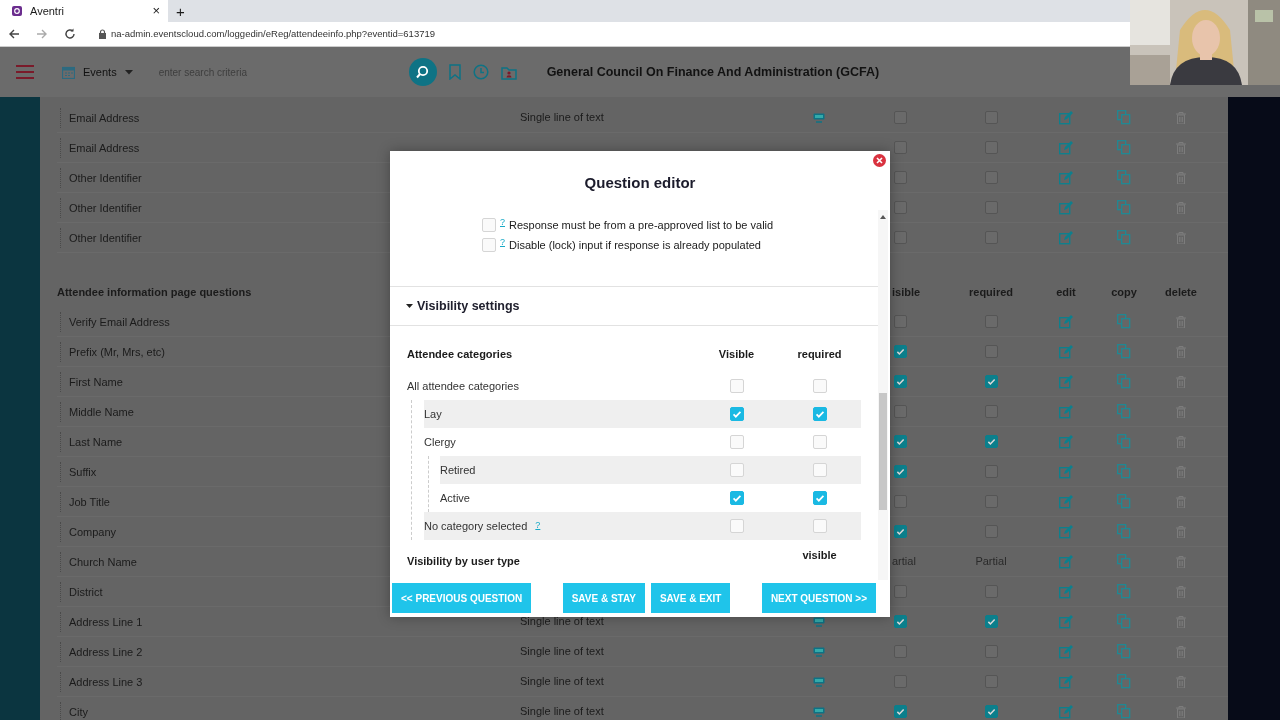 Image resolution: width=1280 pixels, height=720 pixels. Describe the element at coordinates (156, 11) in the screenshot. I see `tab-close-button: ×` at that location.